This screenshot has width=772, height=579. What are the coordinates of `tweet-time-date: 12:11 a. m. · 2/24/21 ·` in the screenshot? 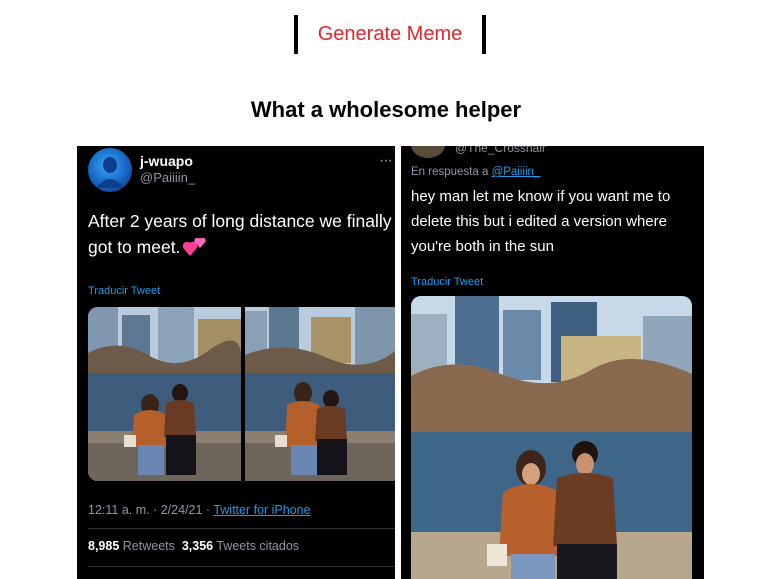 It's located at (151, 510).